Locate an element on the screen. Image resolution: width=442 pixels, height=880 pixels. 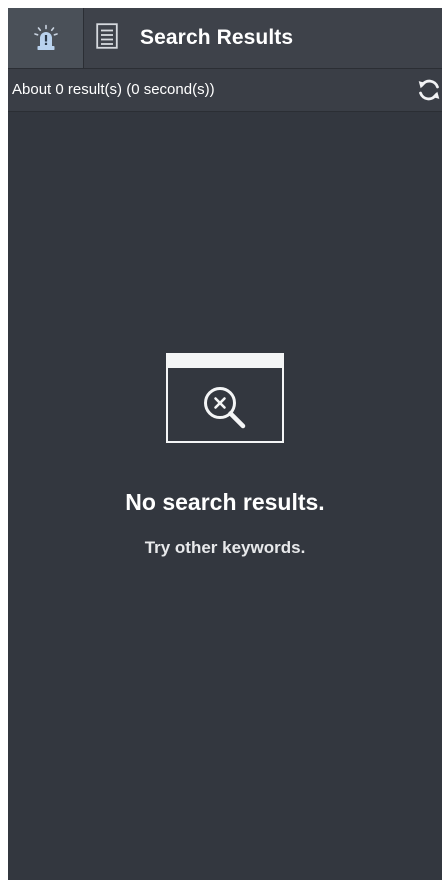
tab-bar: Search Results is located at coordinates (225, 38).